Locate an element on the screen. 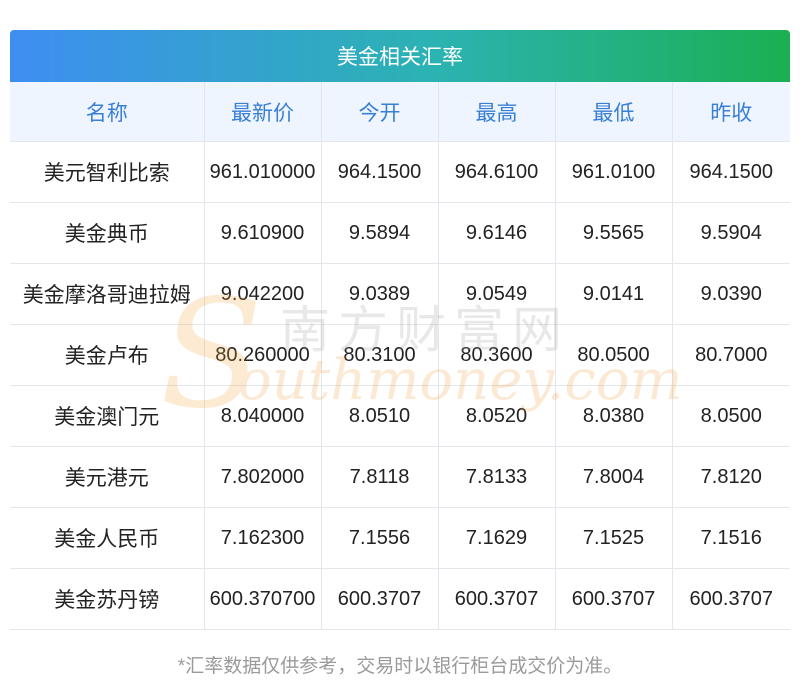  column-header-open: 今开 is located at coordinates (380, 112).